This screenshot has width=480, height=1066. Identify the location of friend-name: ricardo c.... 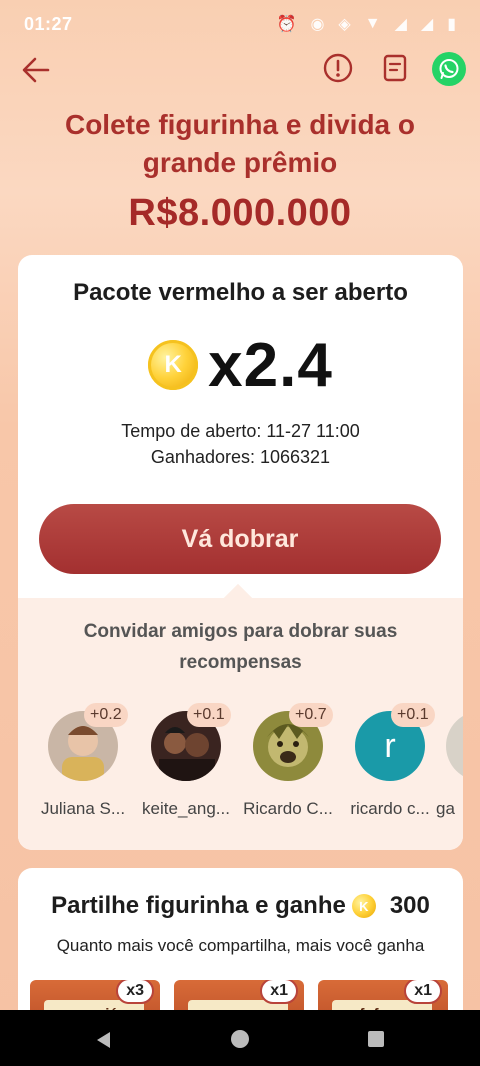
(390, 808).